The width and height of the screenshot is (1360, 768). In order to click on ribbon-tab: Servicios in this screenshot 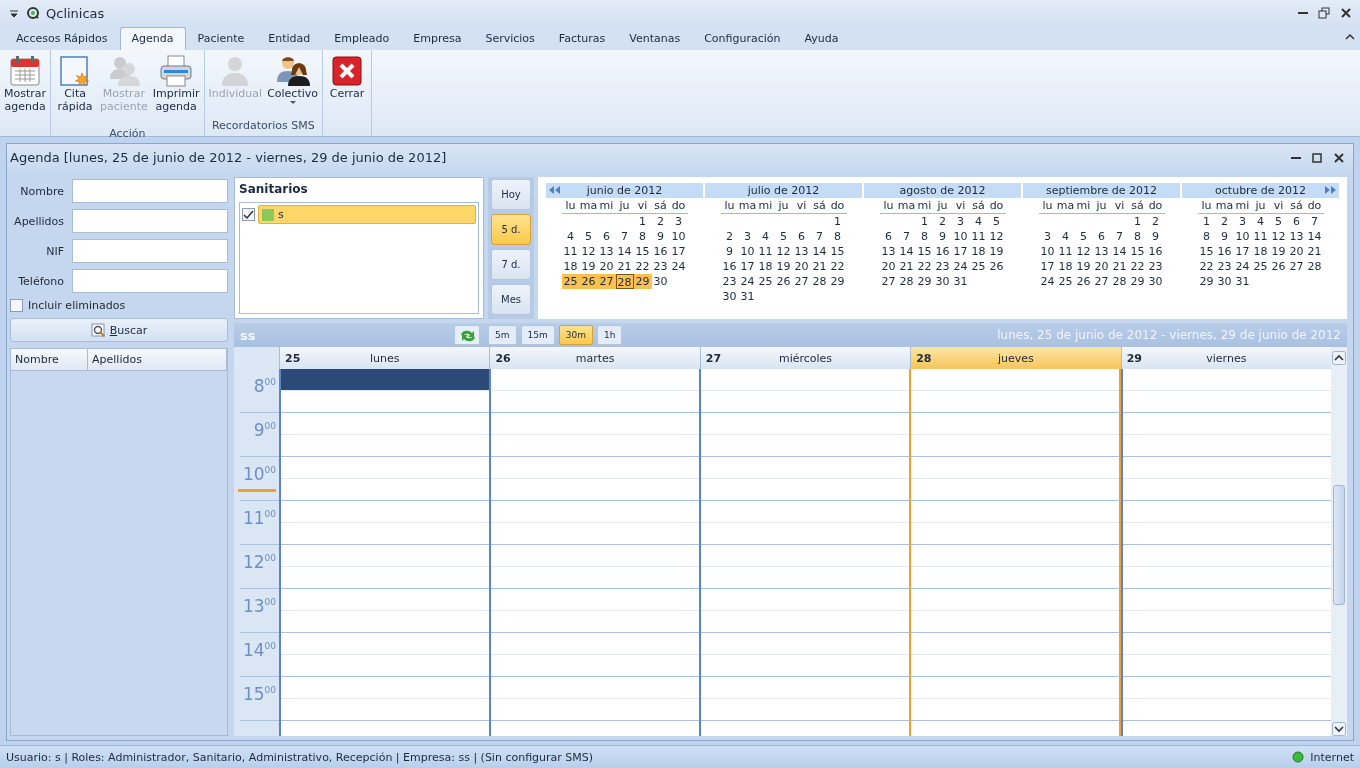, I will do `click(510, 38)`.